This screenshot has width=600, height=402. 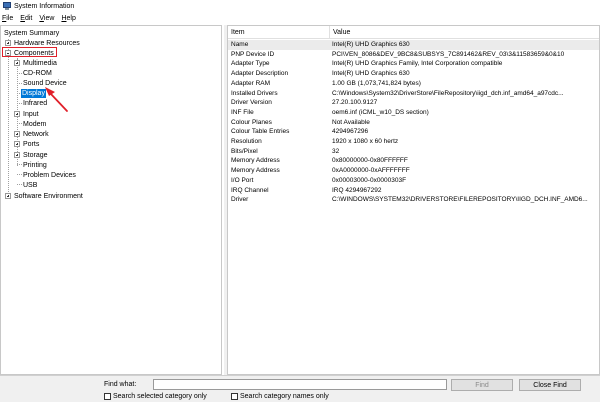 I want to click on value-cell: 0x00003000-0x0000303F, so click(x=369, y=180).